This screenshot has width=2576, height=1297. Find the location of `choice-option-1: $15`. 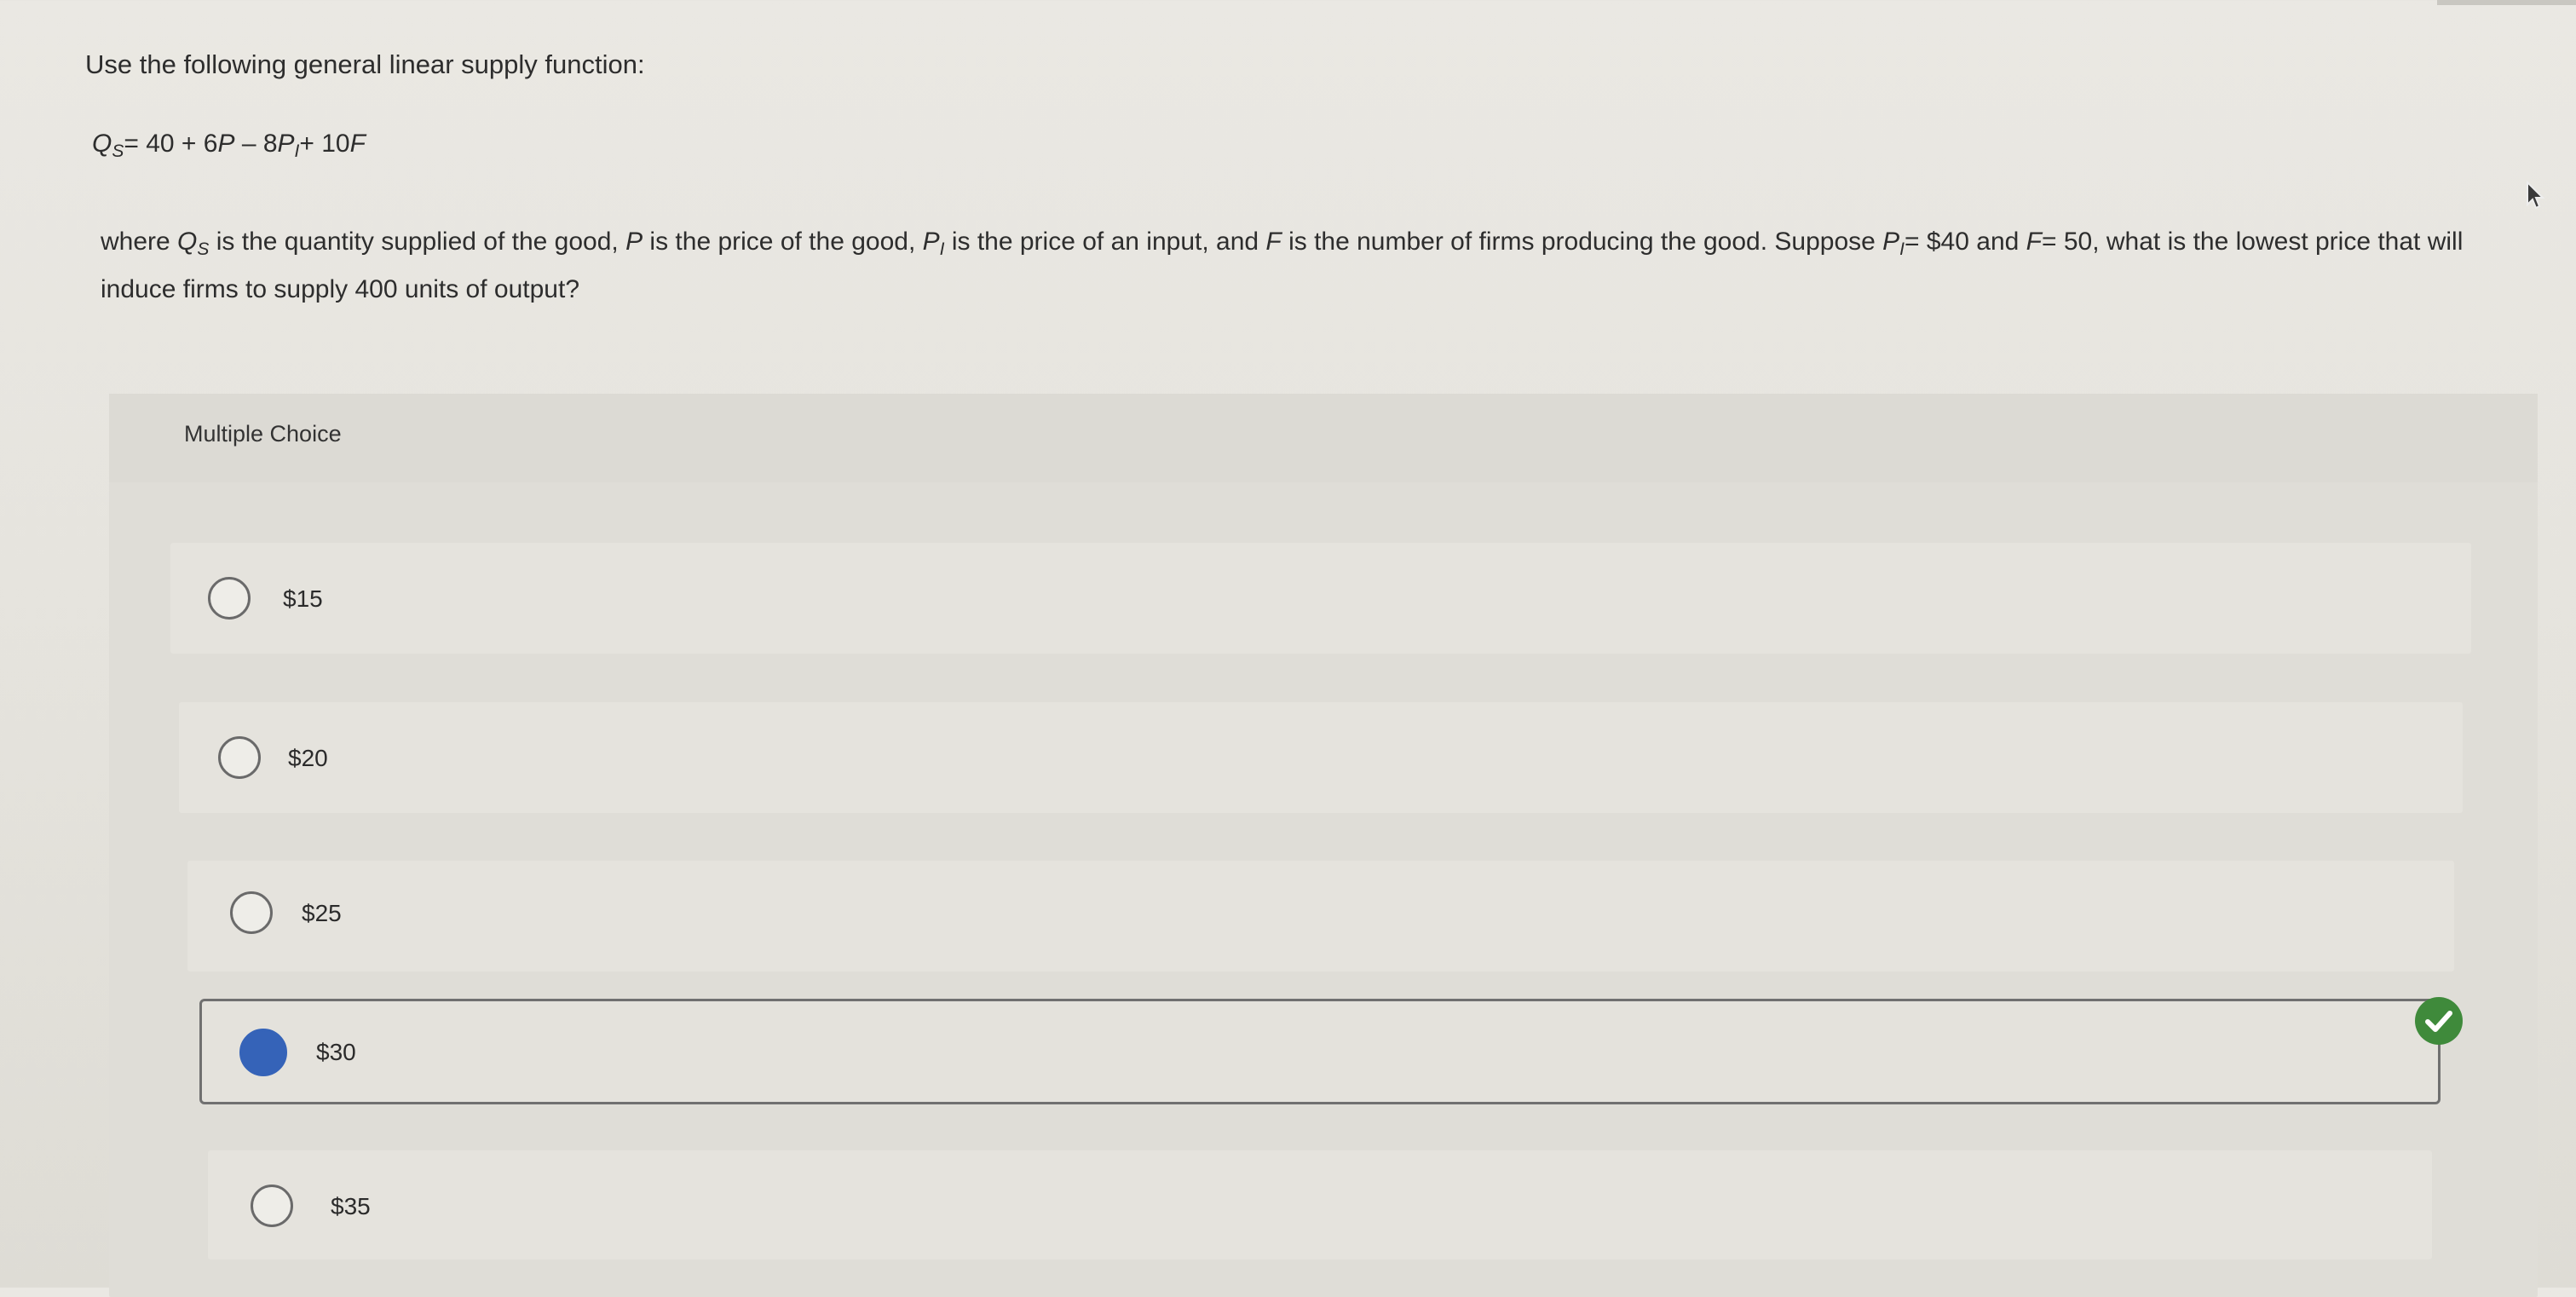

choice-option-1: $15 is located at coordinates (1320, 598).